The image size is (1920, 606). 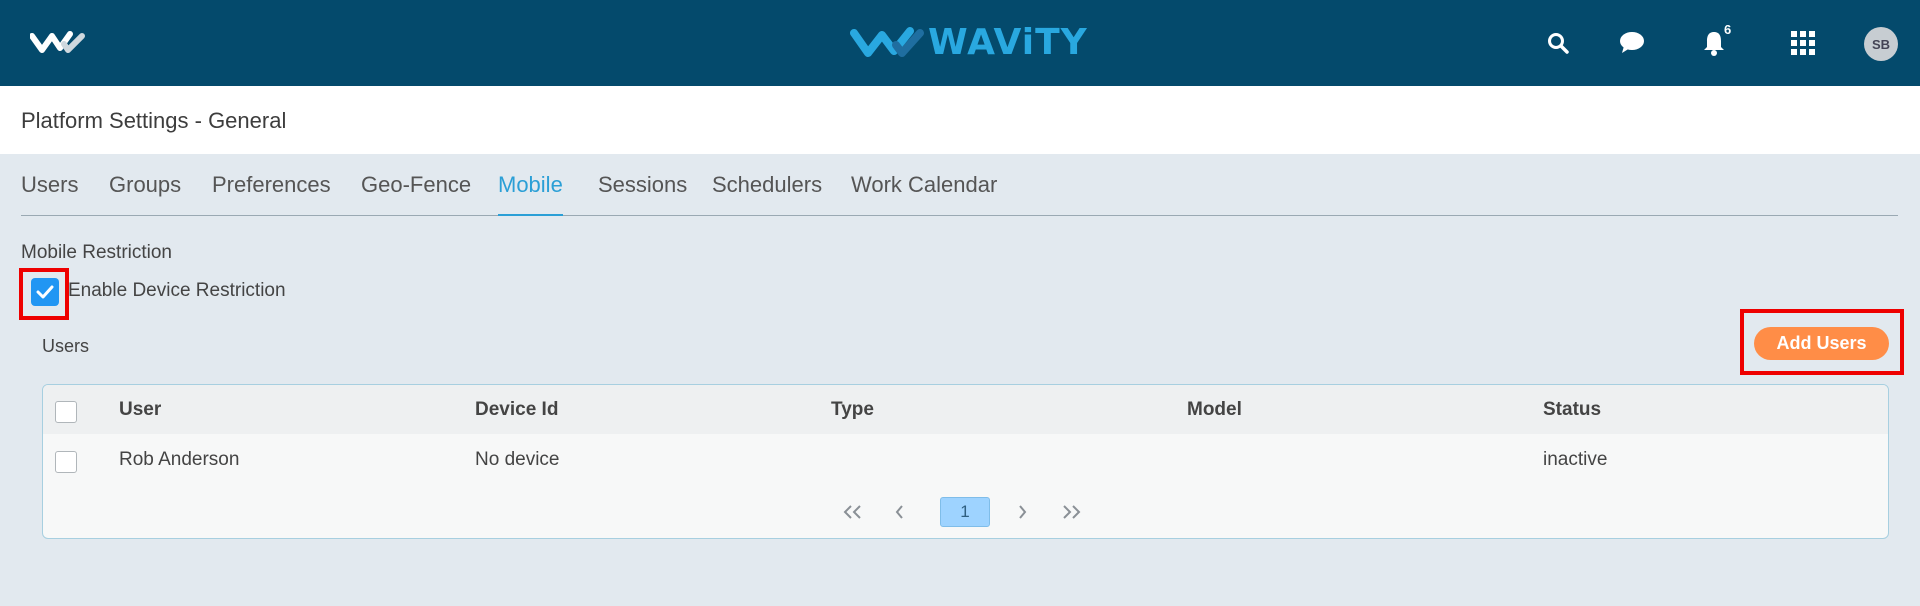 I want to click on top-navigation-bar: WAViTY 6 SB, so click(x=960, y=43).